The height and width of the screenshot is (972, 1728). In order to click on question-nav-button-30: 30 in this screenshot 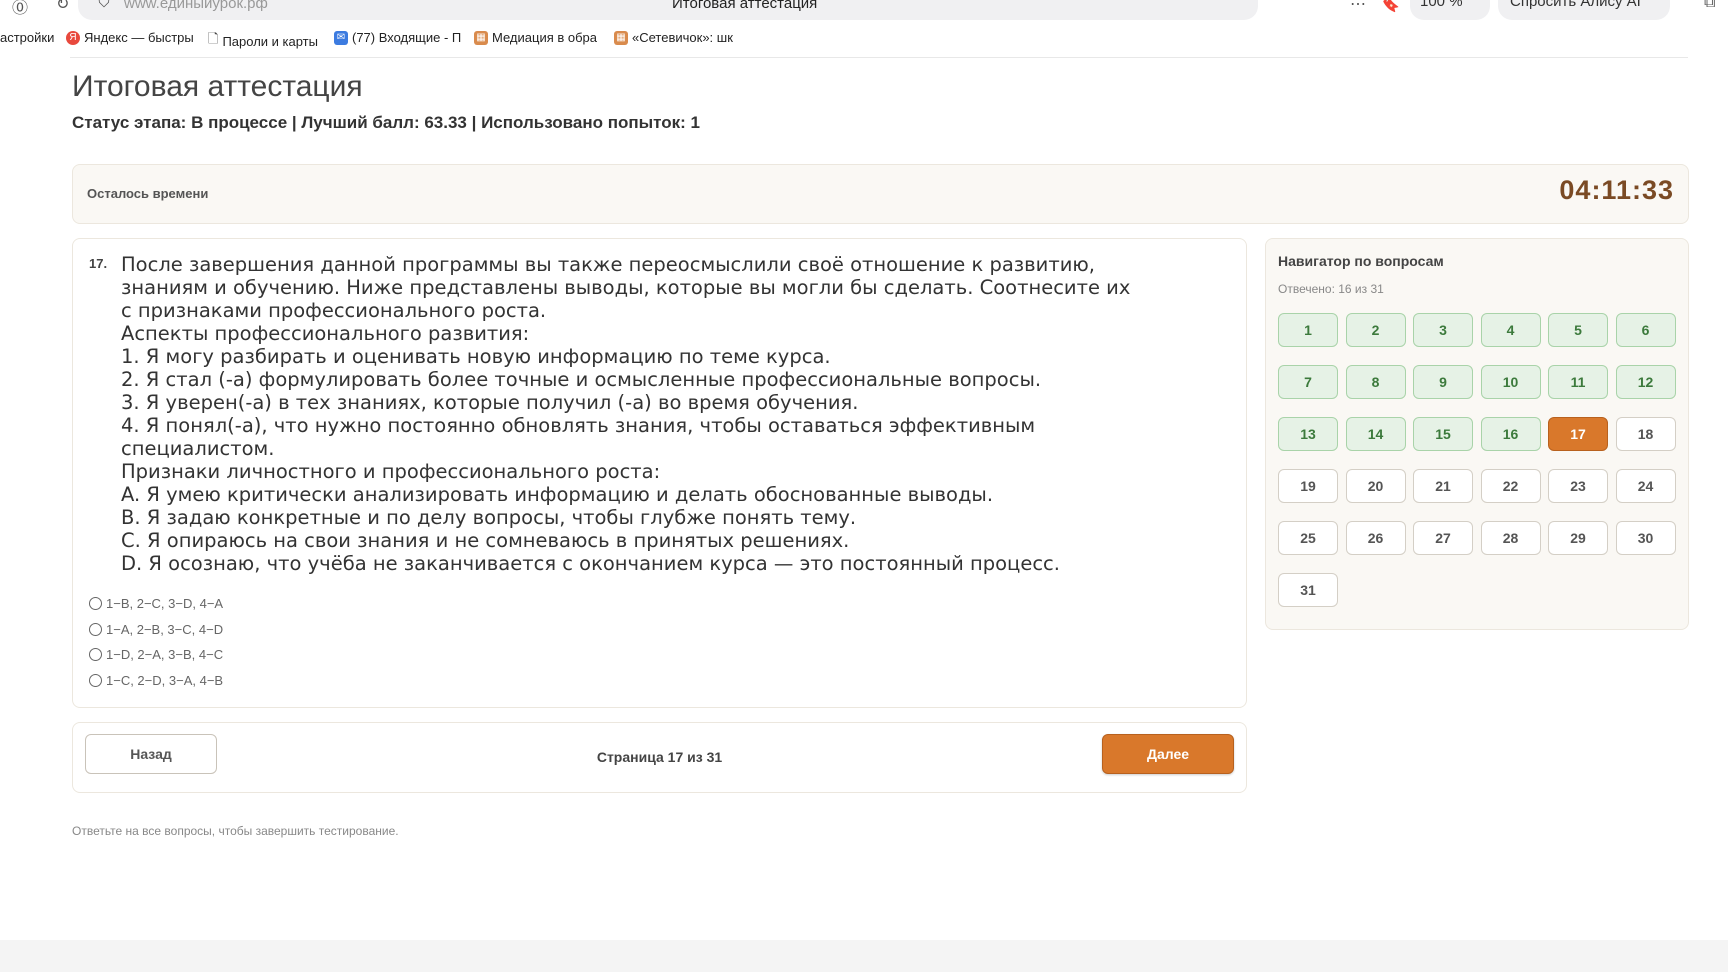, I will do `click(1645, 538)`.